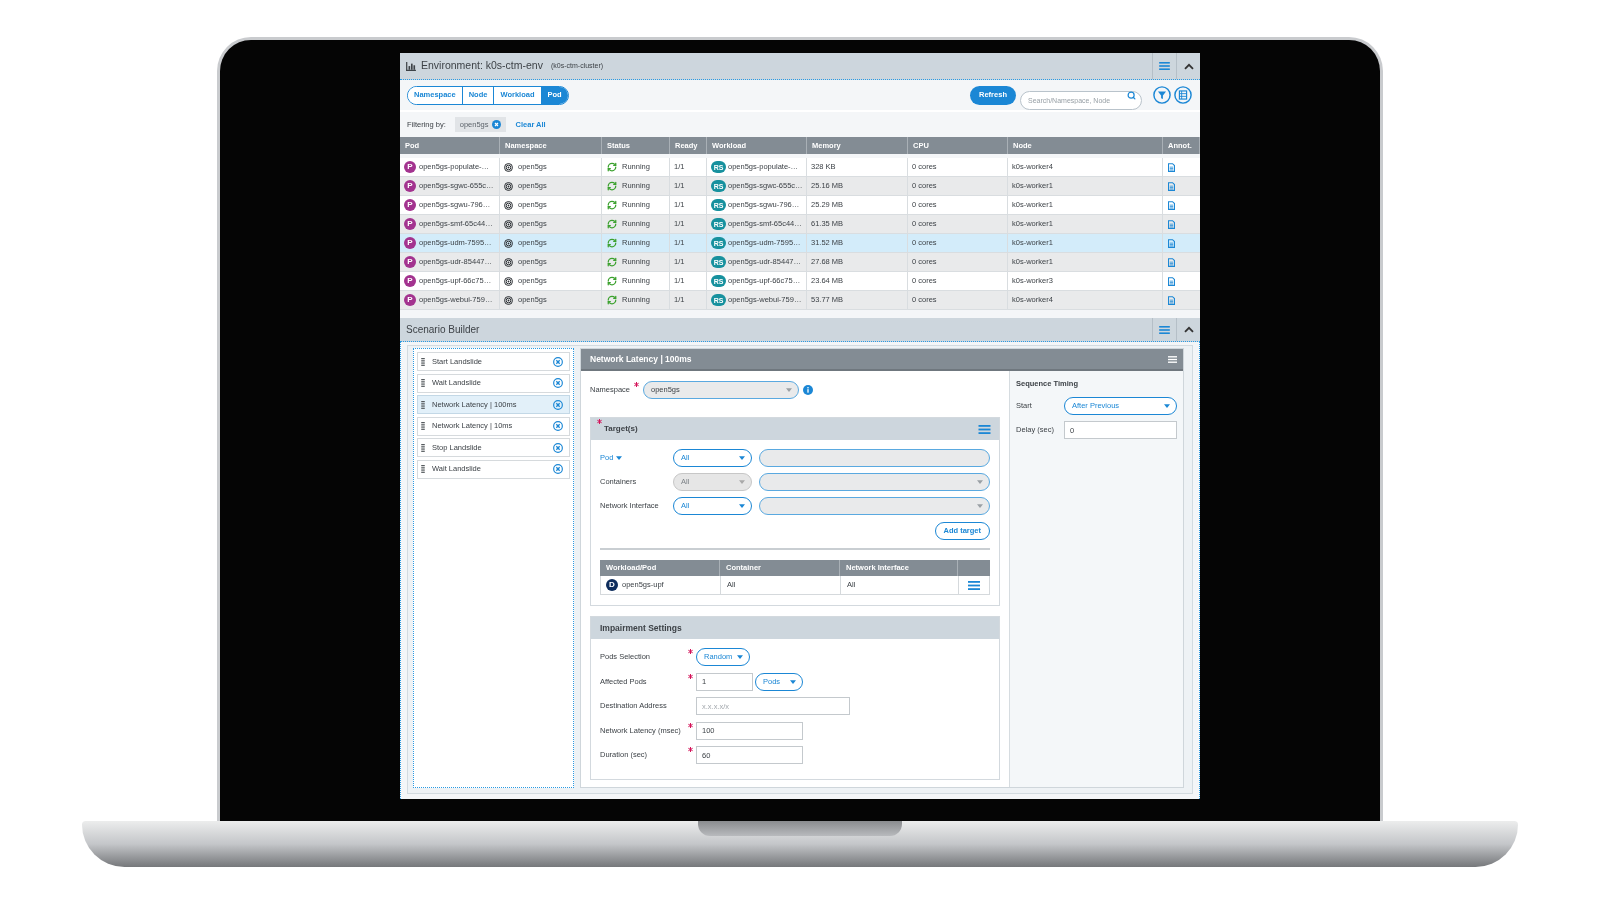 Image resolution: width=1600 pixels, height=900 pixels. What do you see at coordinates (1162, 95) in the screenshot?
I see `filter-icon` at bounding box center [1162, 95].